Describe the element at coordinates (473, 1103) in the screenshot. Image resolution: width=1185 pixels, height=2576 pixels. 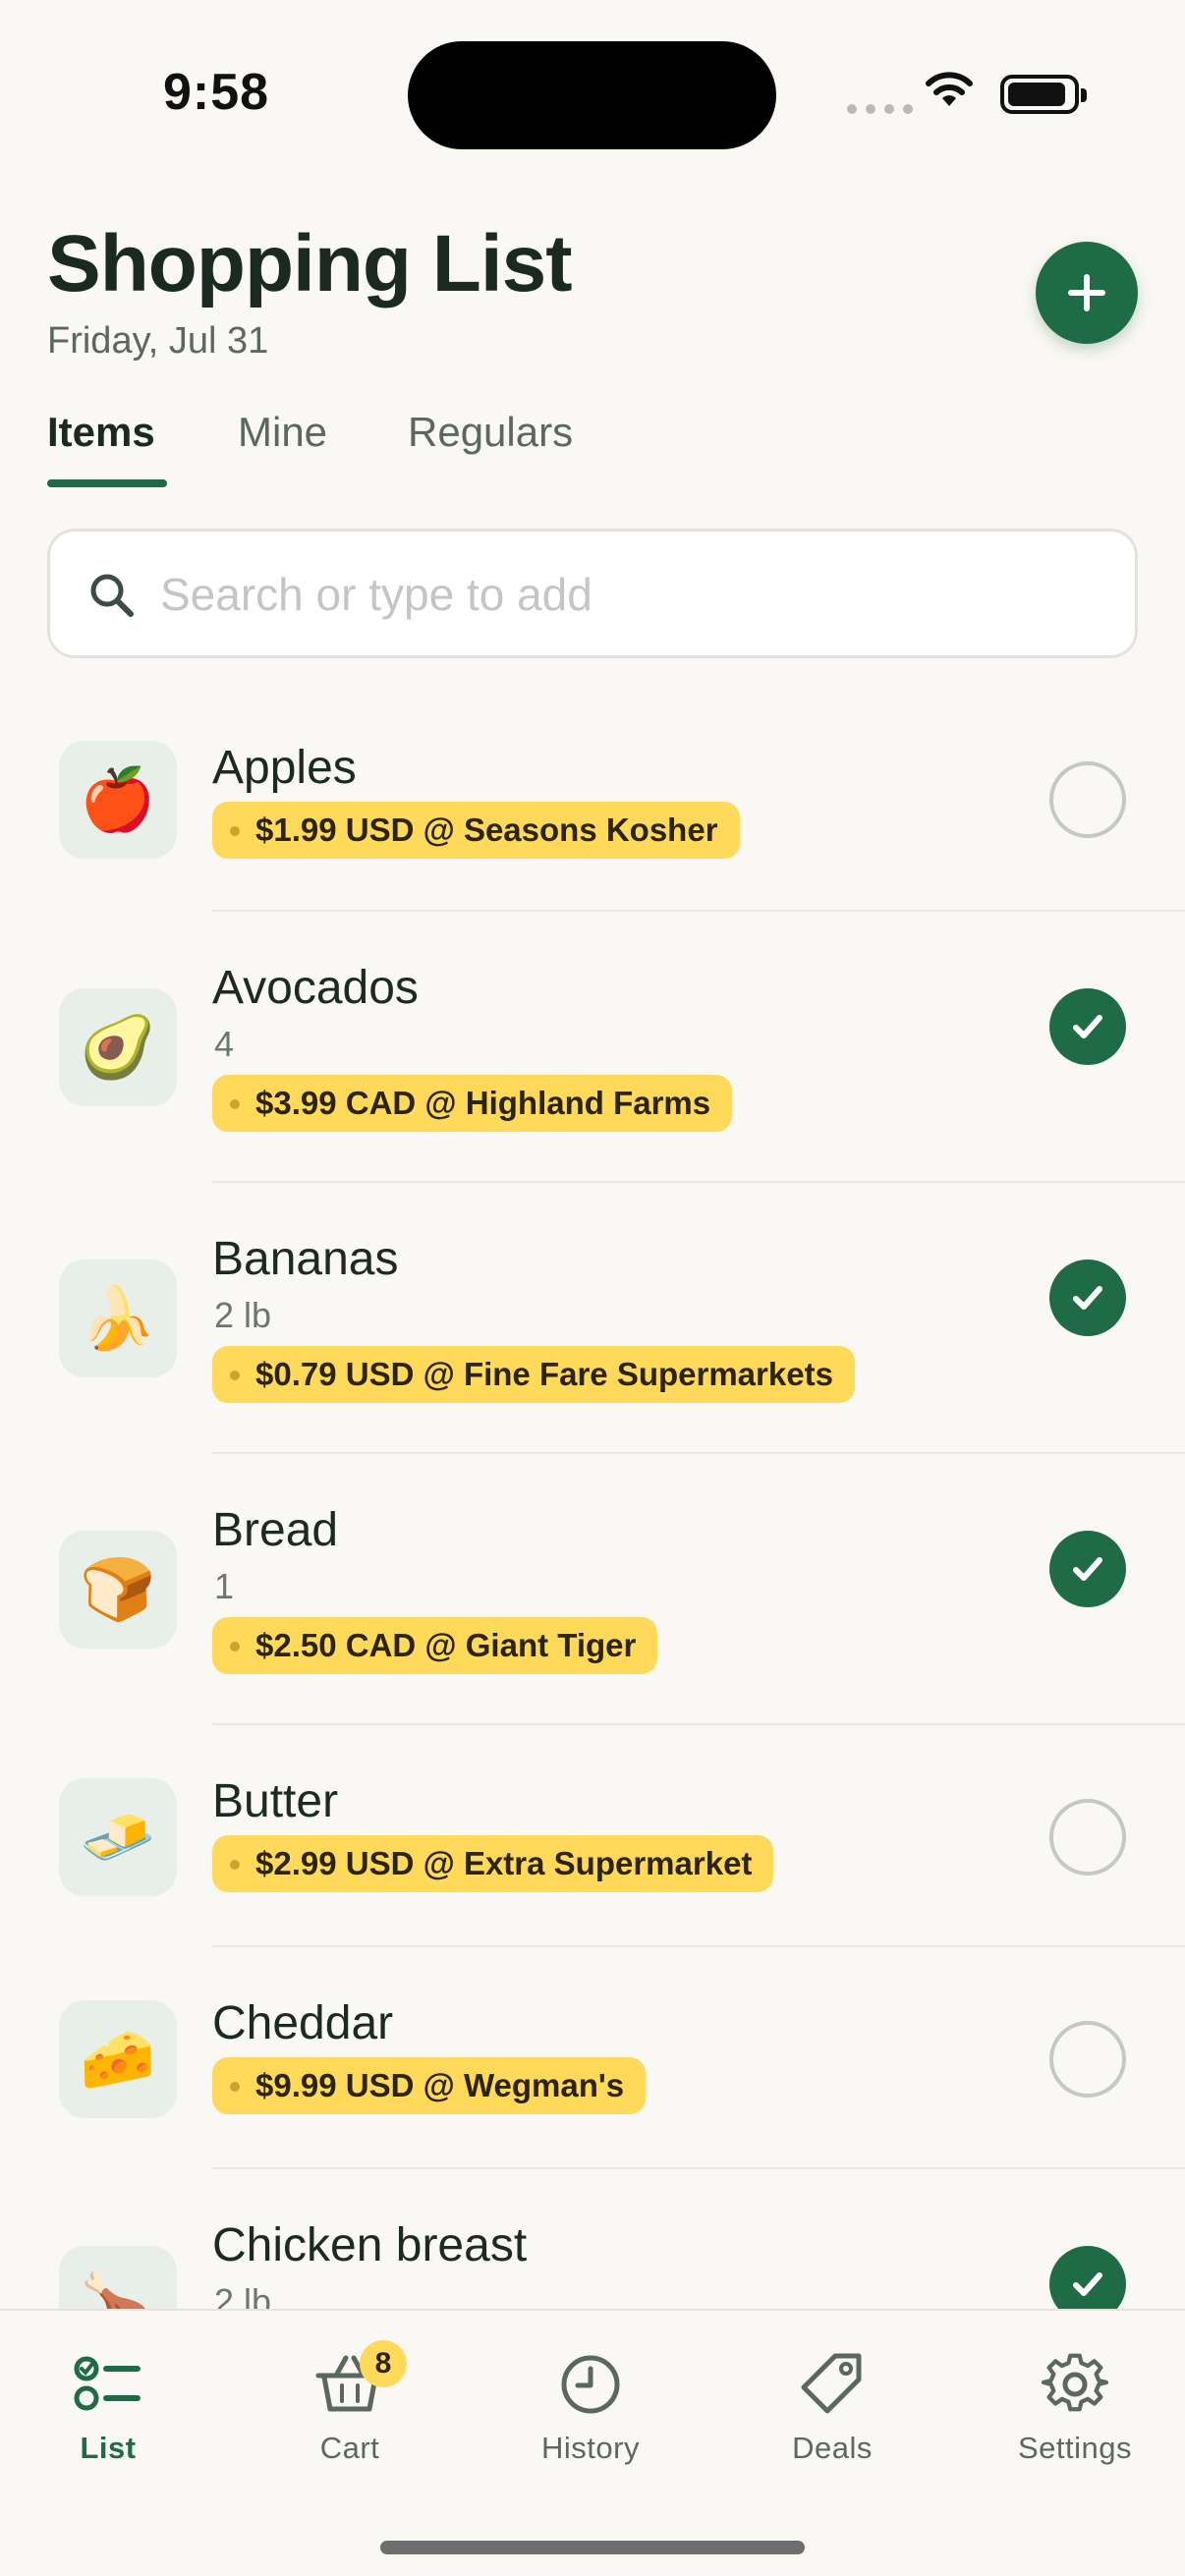
I see `price-tag: $3.99 CAD @ Highland Farms` at that location.